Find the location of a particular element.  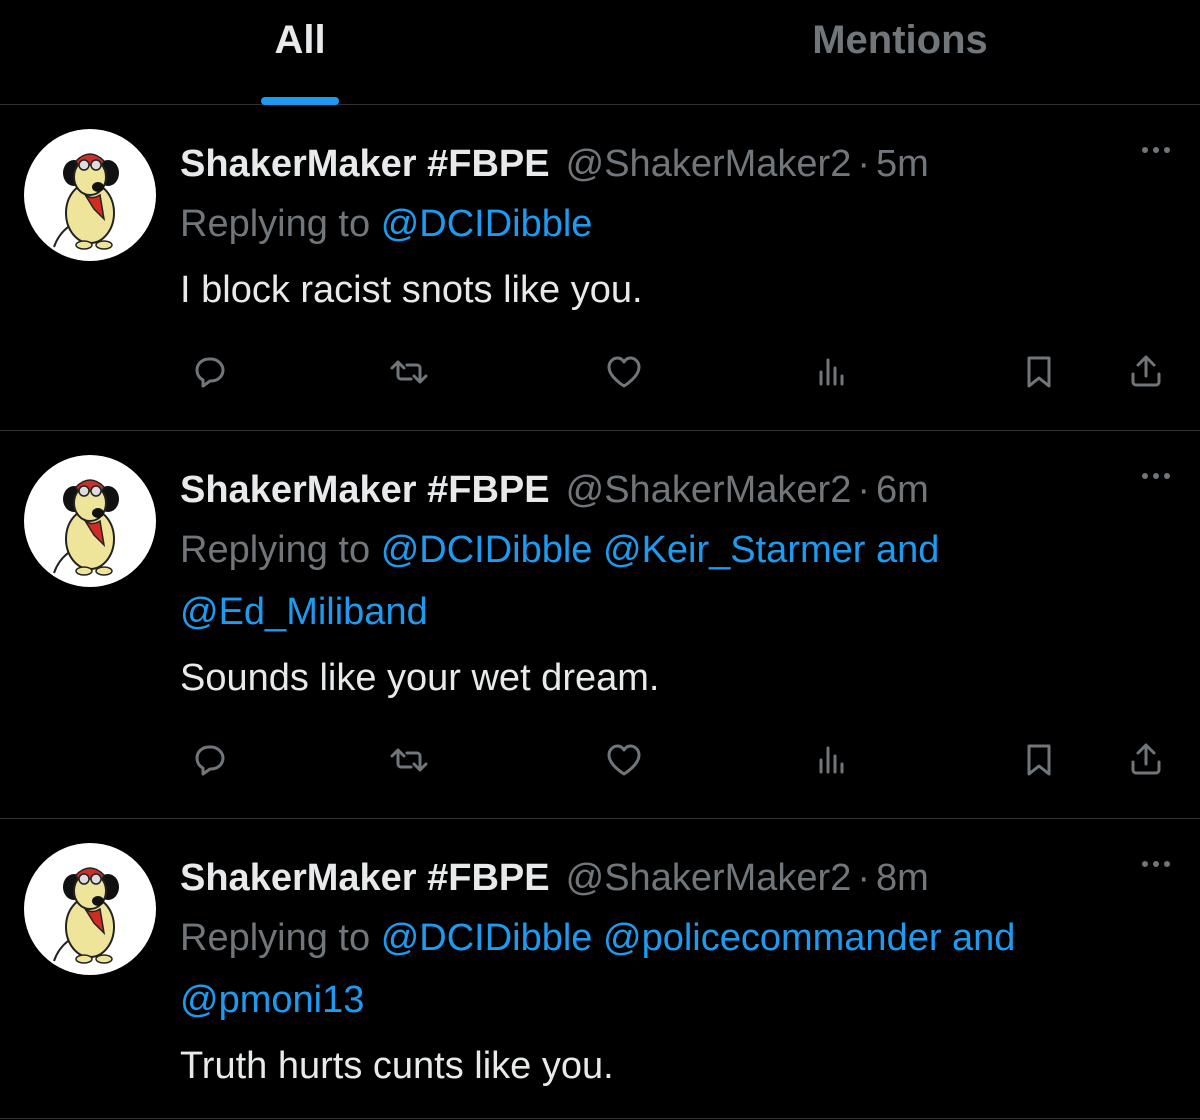

tweet-header: ShakerMaker #FBPE @ShakerMaker2 · 8m is located at coordinates (675, 878).